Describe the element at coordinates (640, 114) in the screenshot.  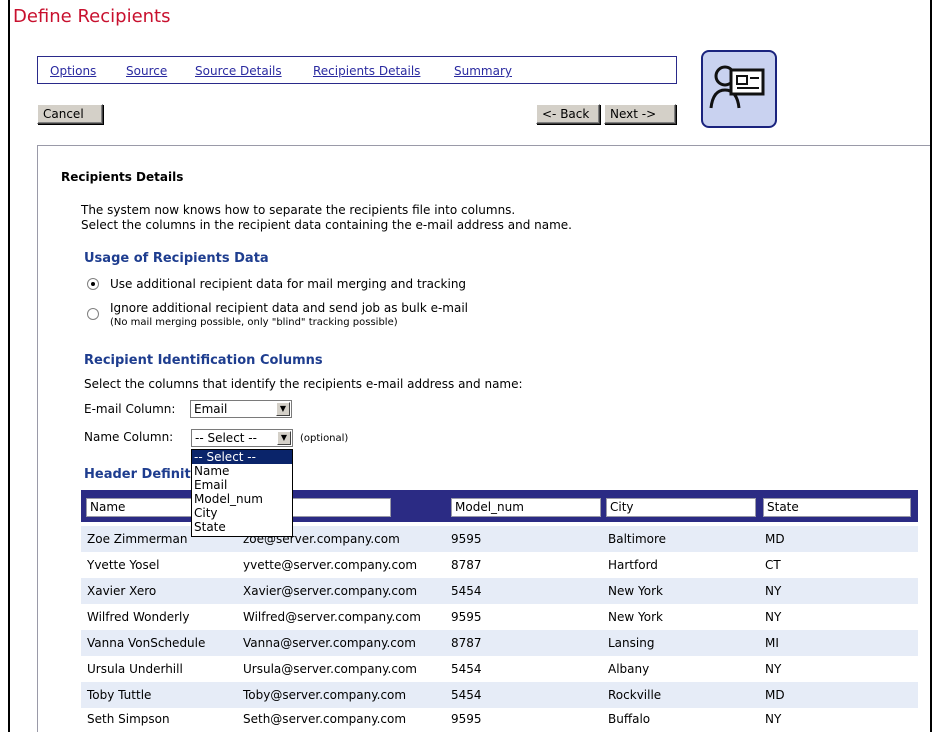
I see `next-button: Next ->` at that location.